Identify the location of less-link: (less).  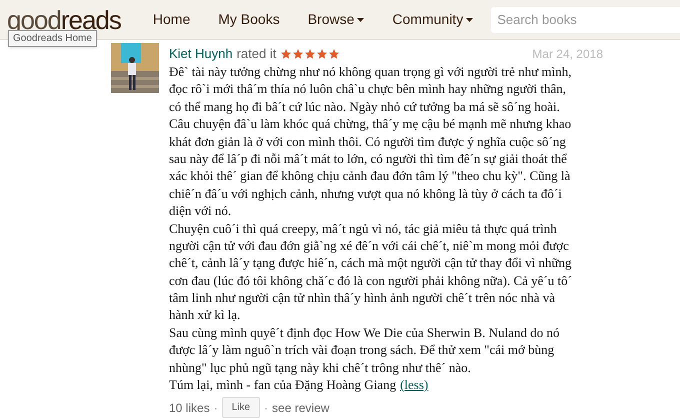
(414, 385).